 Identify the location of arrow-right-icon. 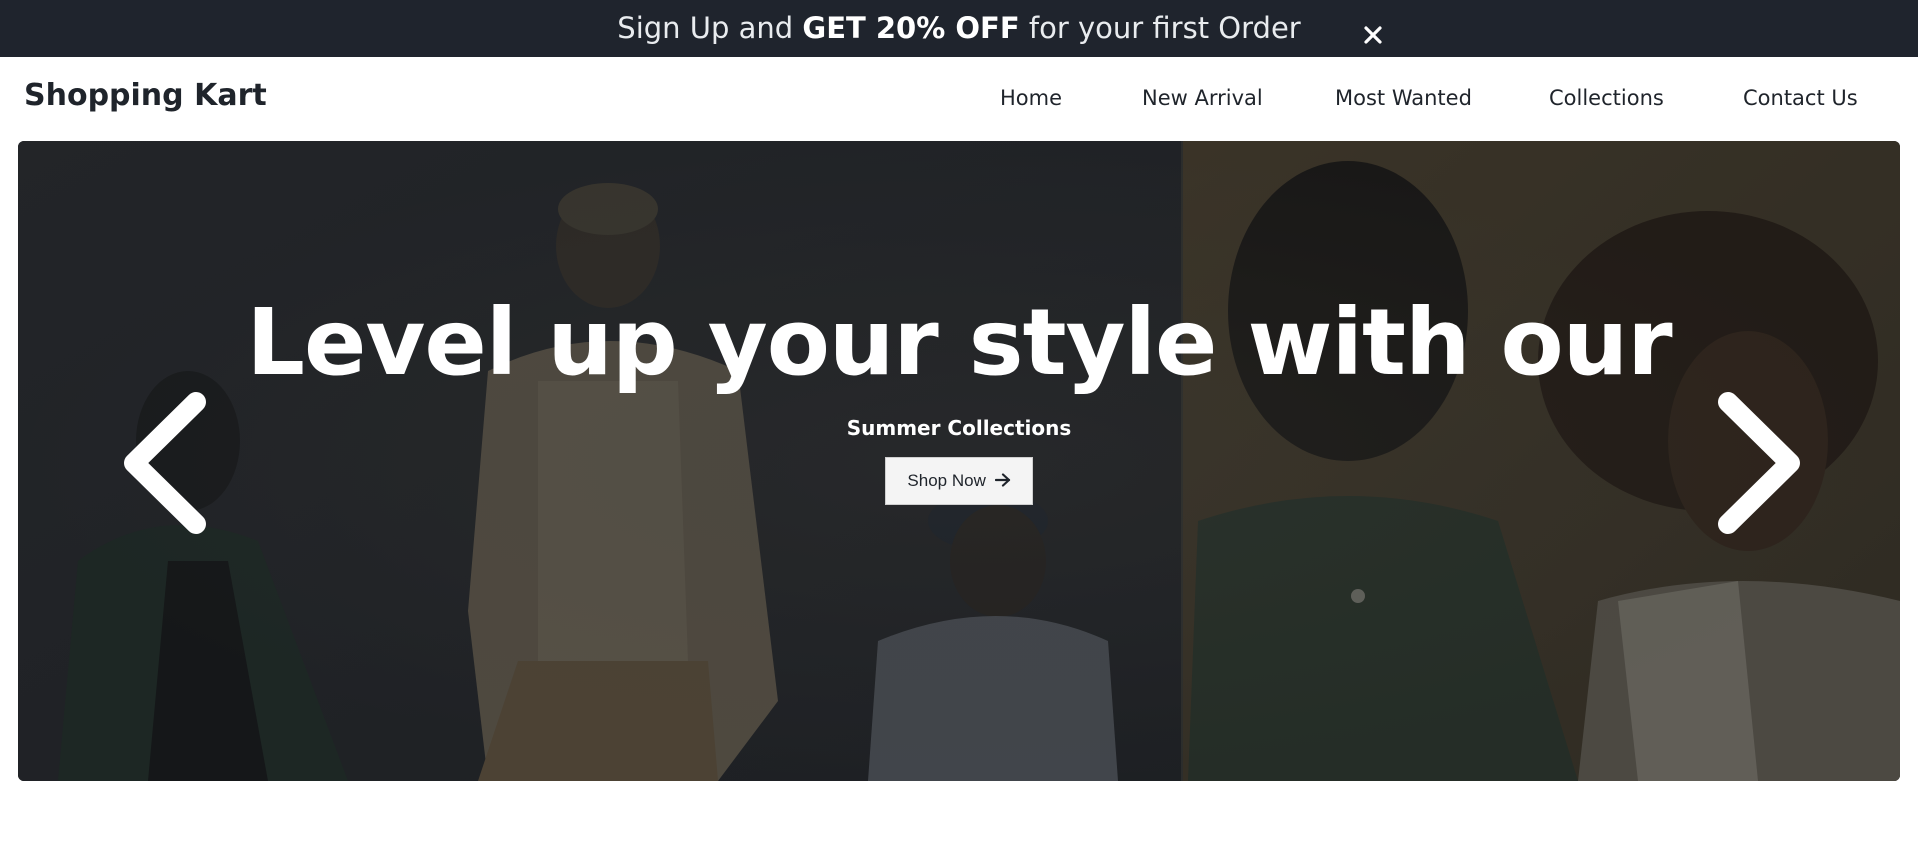
(1002, 481).